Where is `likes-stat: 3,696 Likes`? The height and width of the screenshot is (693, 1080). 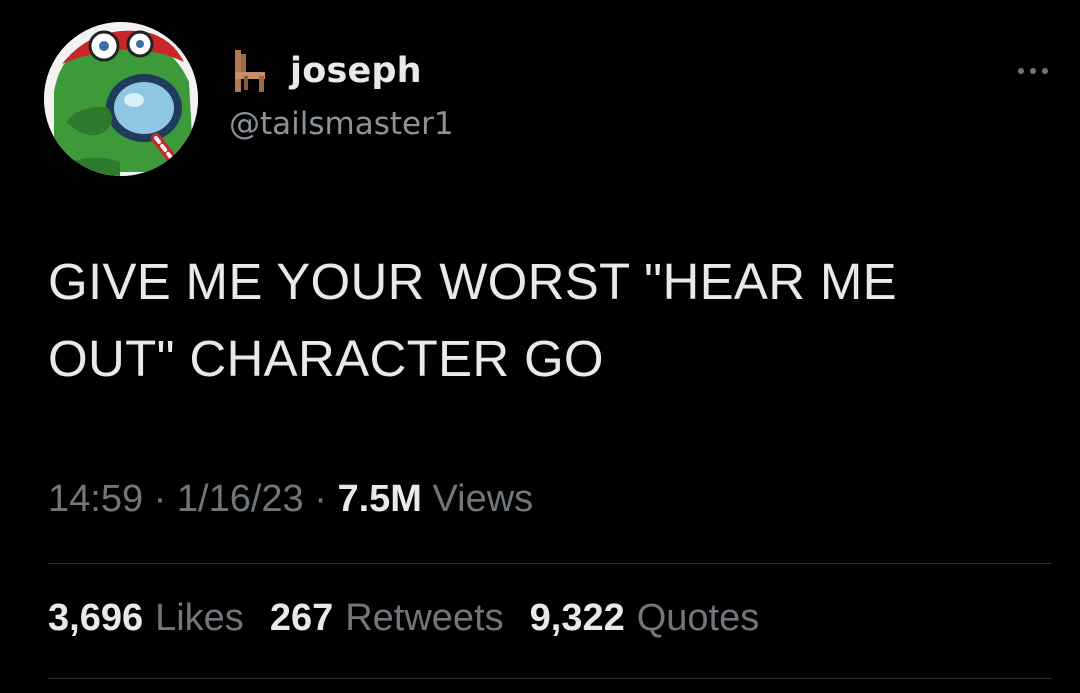
likes-stat: 3,696 Likes is located at coordinates (146, 618).